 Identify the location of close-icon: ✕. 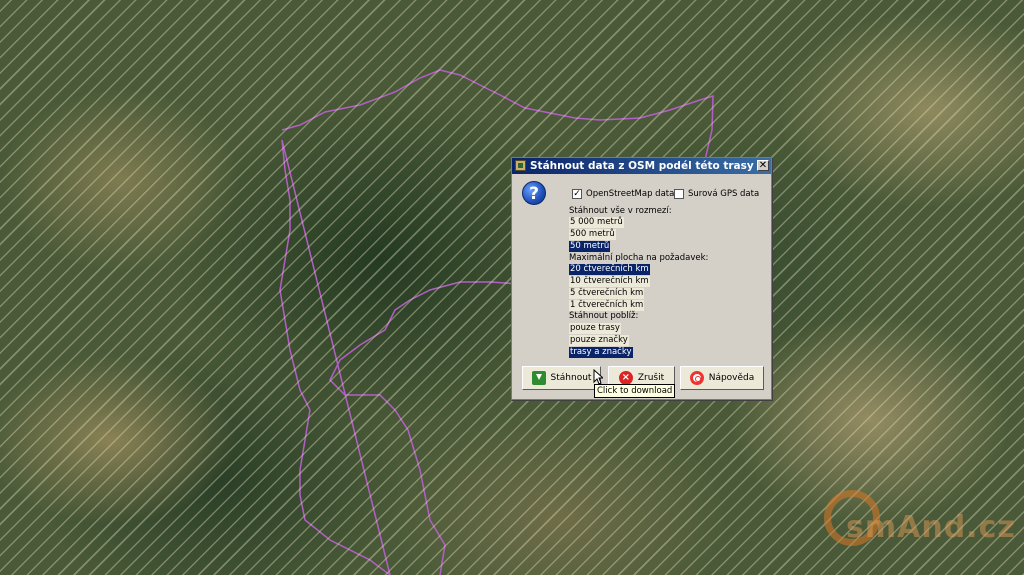
(763, 165).